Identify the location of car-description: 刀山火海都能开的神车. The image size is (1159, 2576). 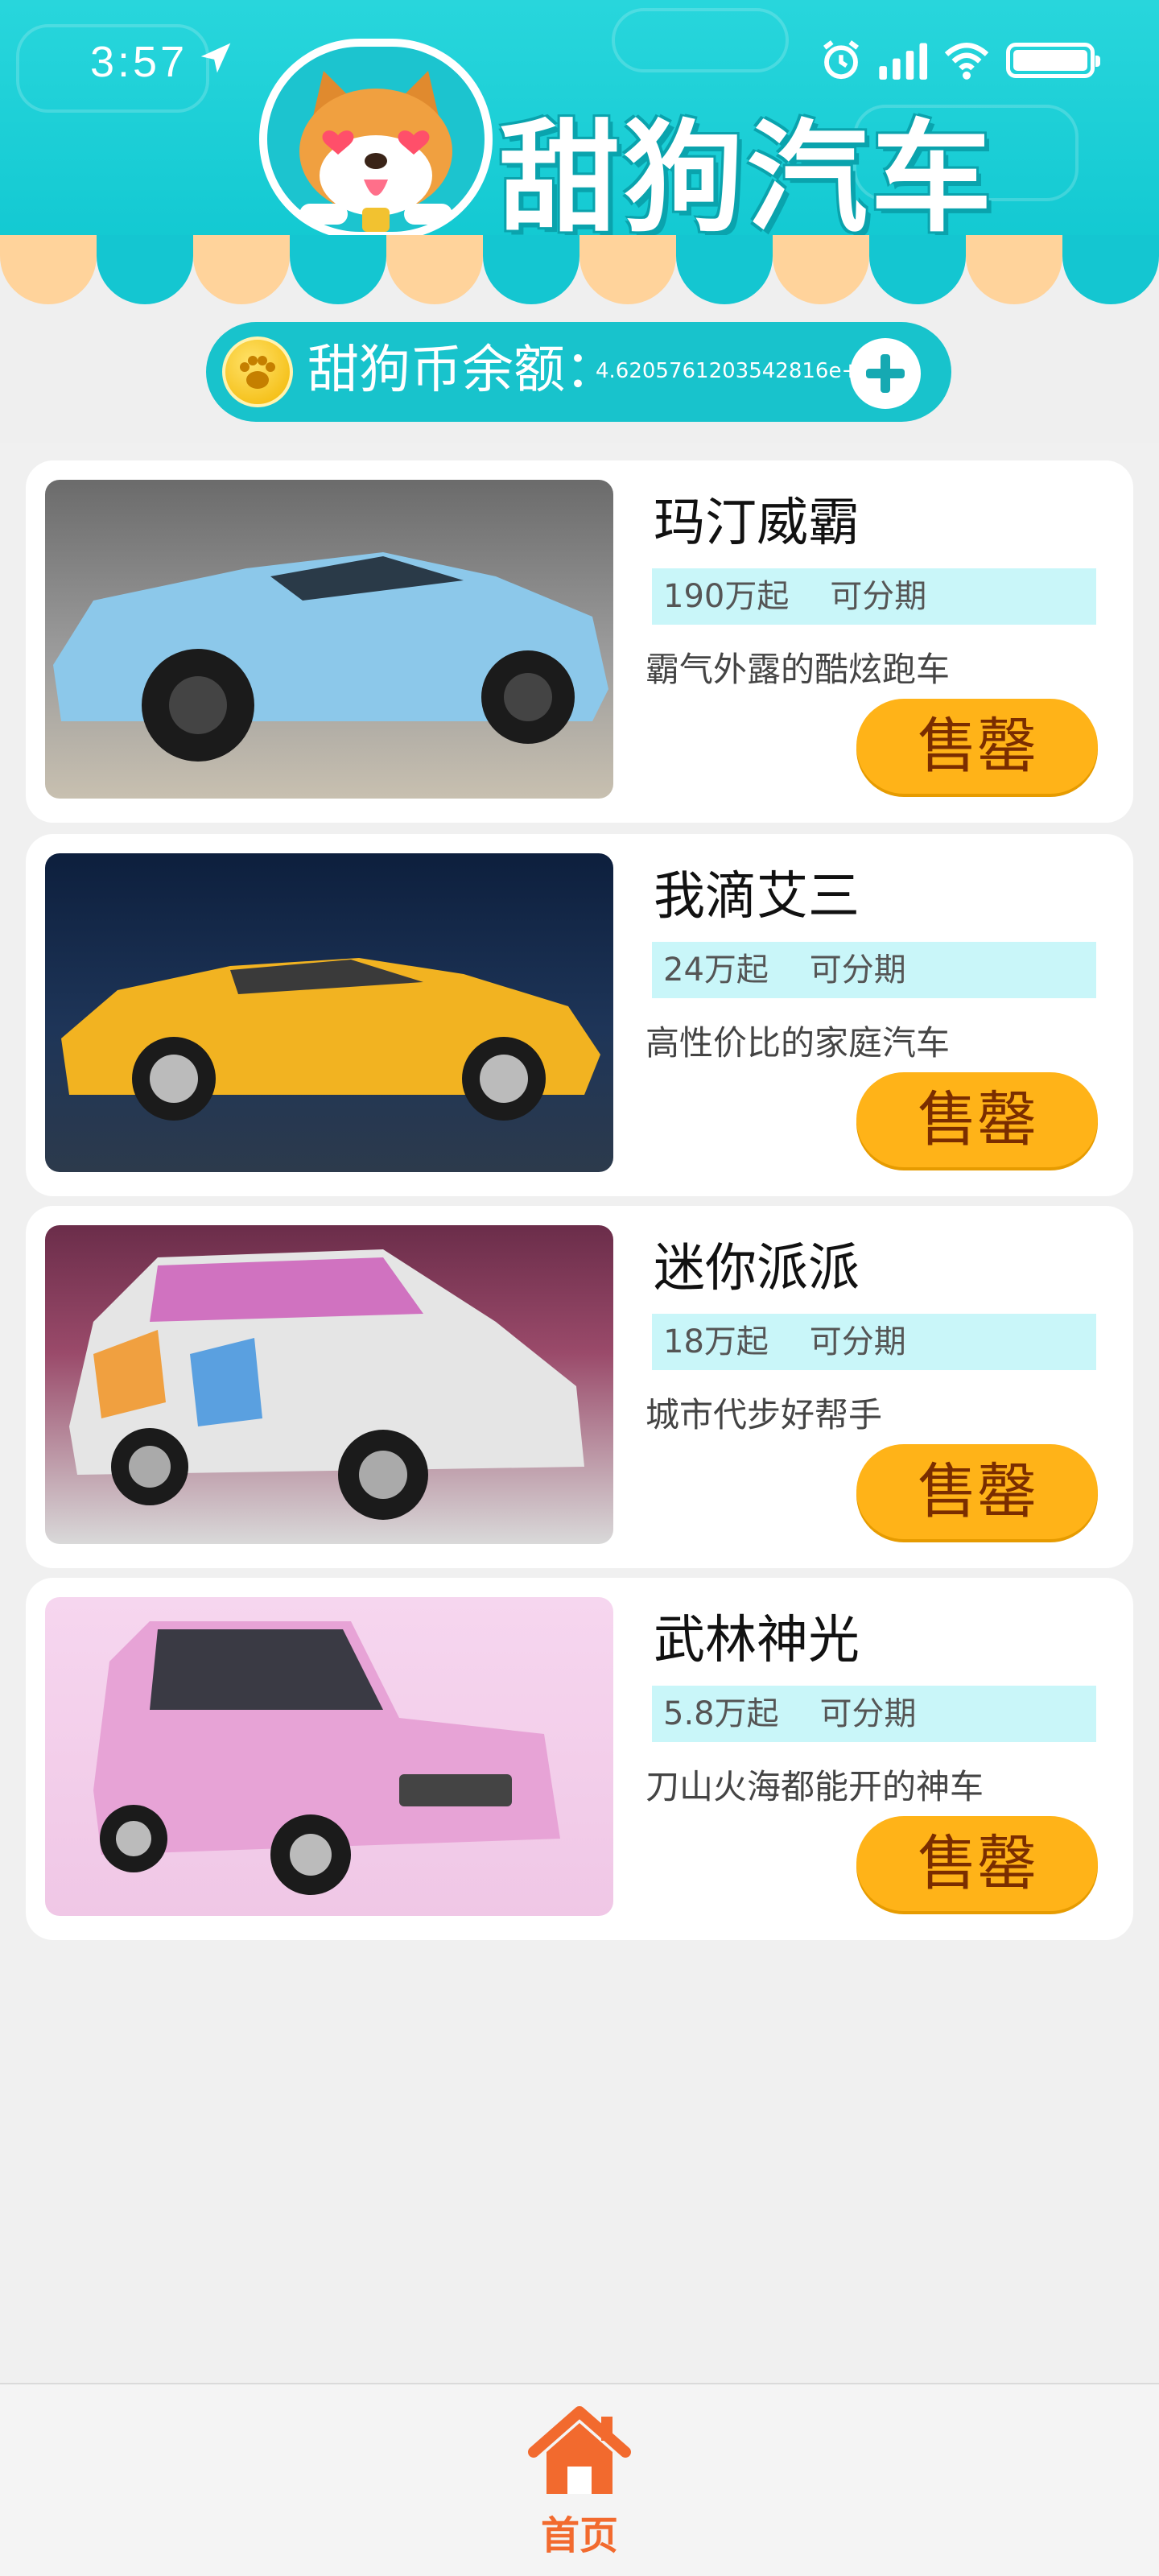
(814, 1786).